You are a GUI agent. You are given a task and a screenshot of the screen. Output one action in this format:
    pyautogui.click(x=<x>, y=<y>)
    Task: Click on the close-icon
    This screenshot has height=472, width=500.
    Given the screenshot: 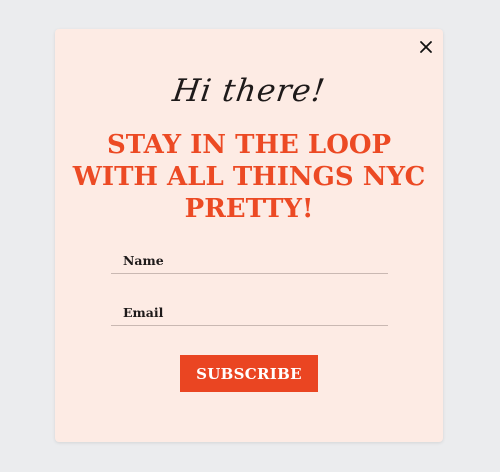 What is the action you would take?
    pyautogui.click(x=426, y=47)
    